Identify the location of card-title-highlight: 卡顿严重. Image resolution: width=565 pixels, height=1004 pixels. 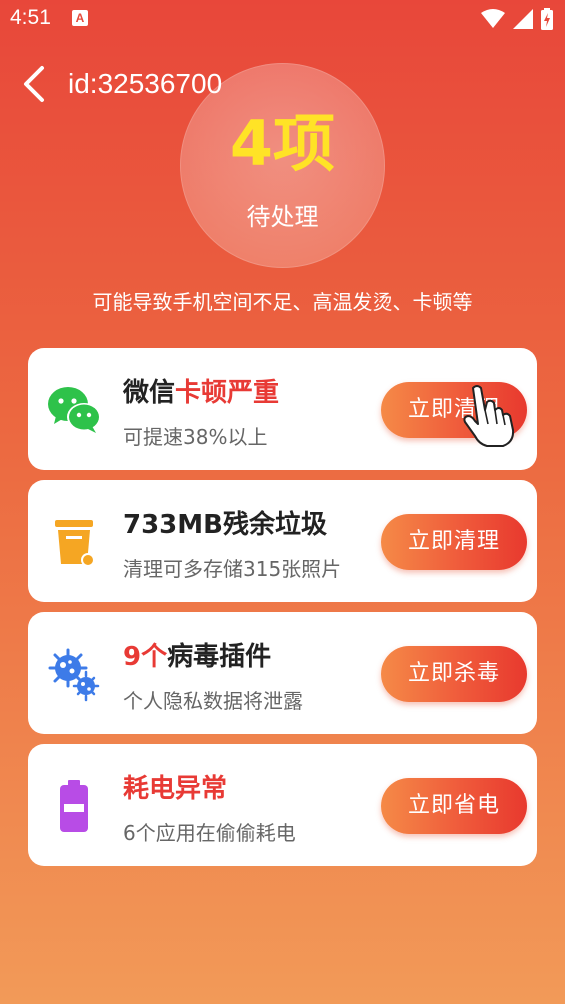
(227, 393).